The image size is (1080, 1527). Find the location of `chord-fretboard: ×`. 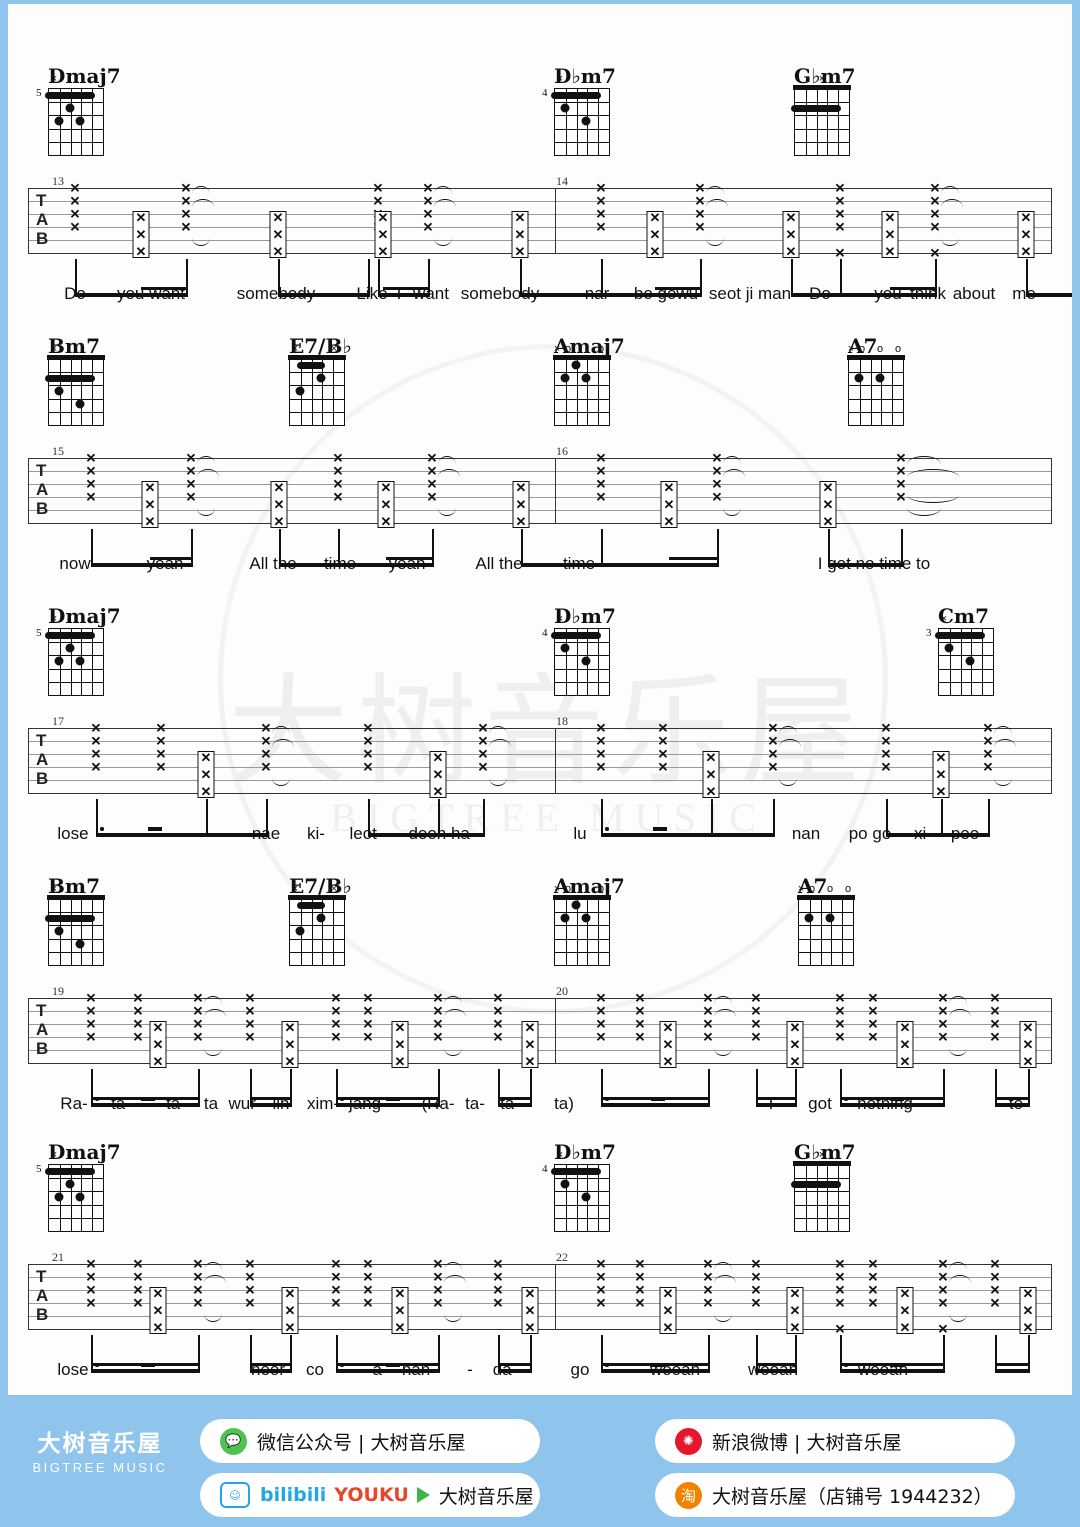

chord-fretboard: × is located at coordinates (821, 115).